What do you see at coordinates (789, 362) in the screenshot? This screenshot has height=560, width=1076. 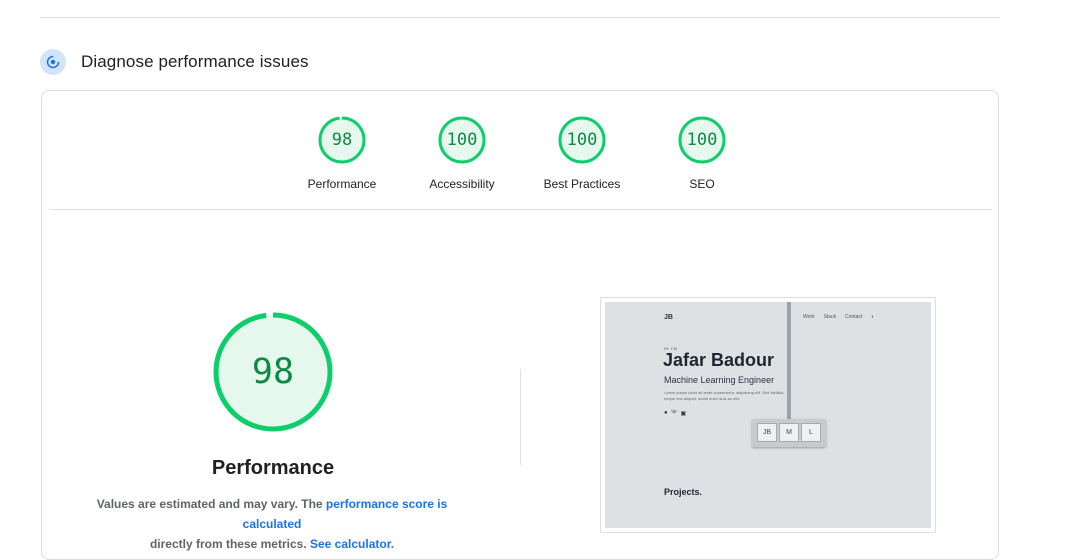 I see `screenshot-rod` at bounding box center [789, 362].